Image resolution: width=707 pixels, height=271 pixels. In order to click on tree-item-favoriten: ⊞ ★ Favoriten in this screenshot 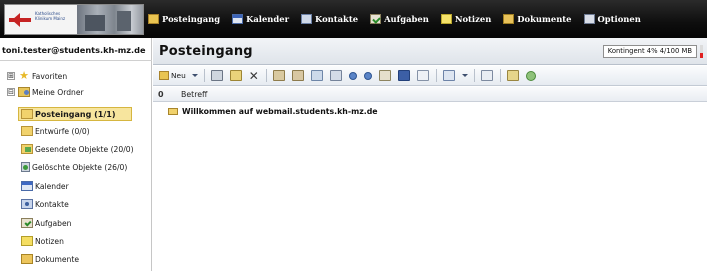, I will do `click(37, 75)`.